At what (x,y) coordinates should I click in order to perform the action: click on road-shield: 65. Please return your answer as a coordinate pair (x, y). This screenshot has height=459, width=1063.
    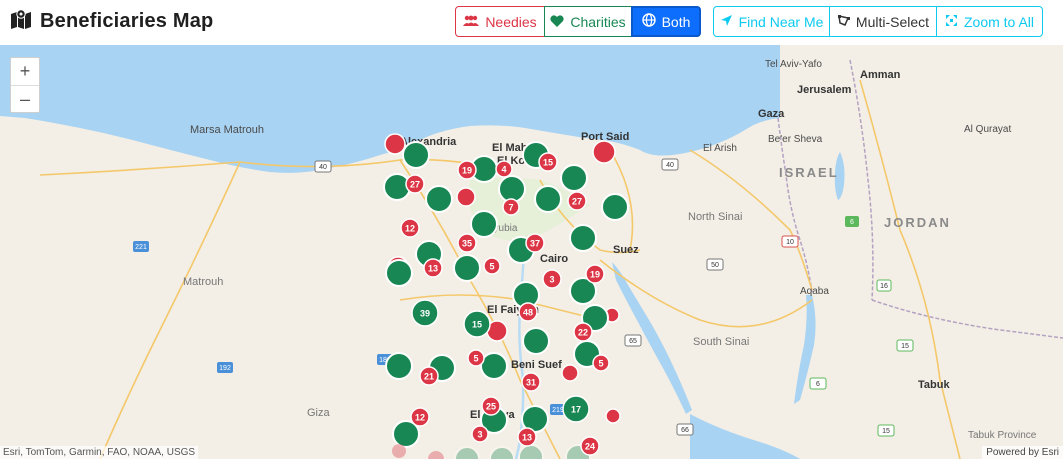
    Looking at the image, I should click on (633, 340).